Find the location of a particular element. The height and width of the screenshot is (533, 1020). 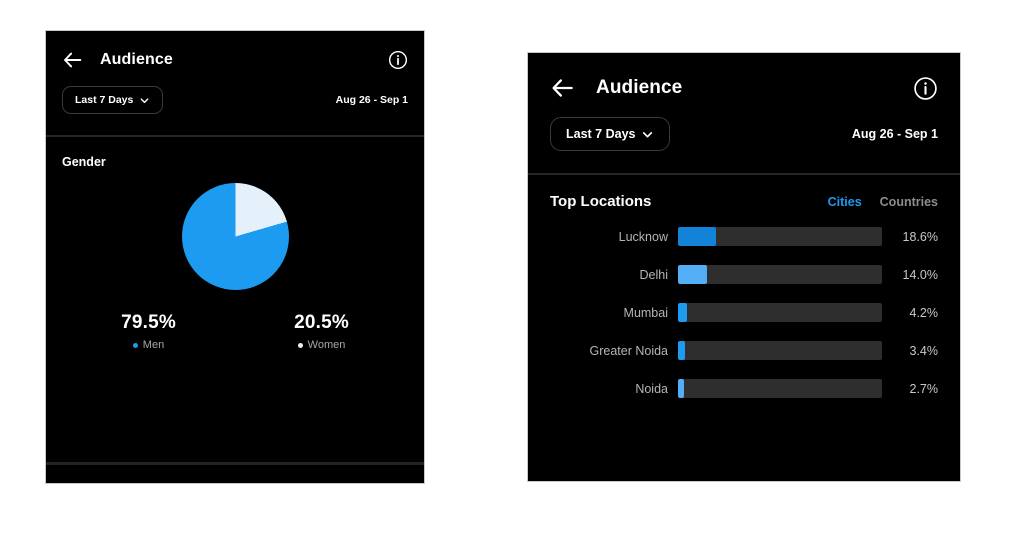

women-legend-label: Women is located at coordinates (321, 345).